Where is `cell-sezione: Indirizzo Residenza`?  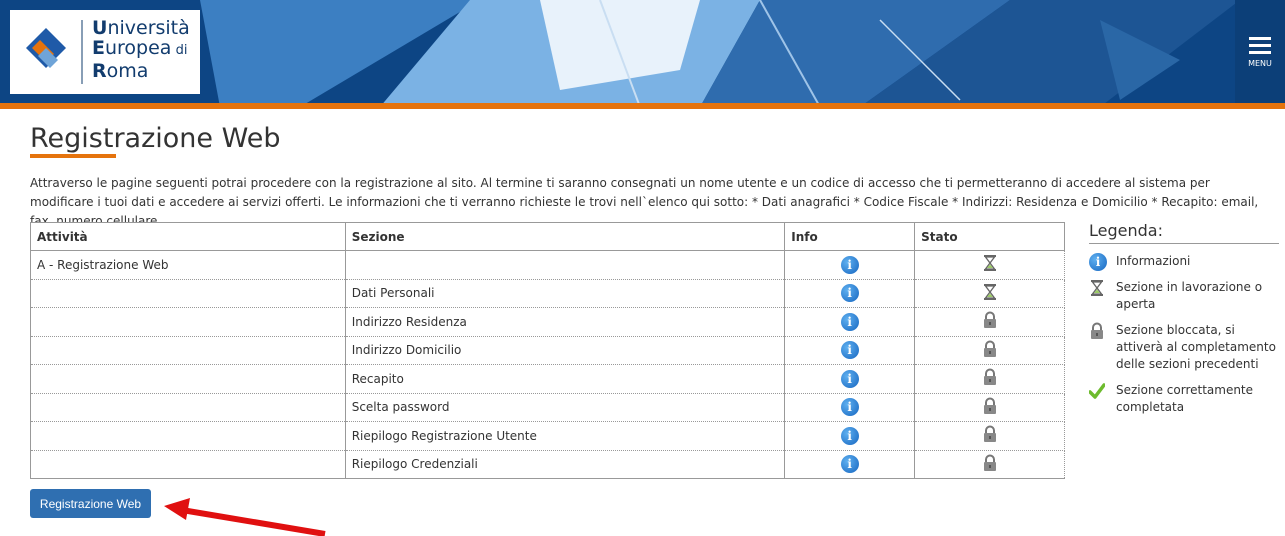
cell-sezione: Indirizzo Residenza is located at coordinates (565, 322).